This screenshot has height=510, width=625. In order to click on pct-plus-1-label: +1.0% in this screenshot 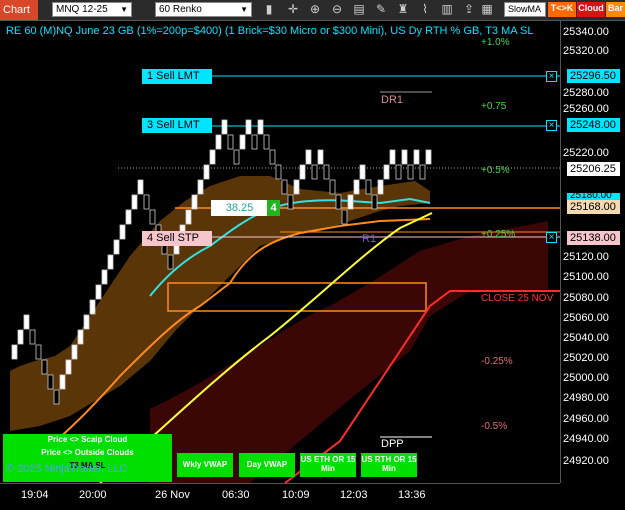, I will do `click(495, 42)`.